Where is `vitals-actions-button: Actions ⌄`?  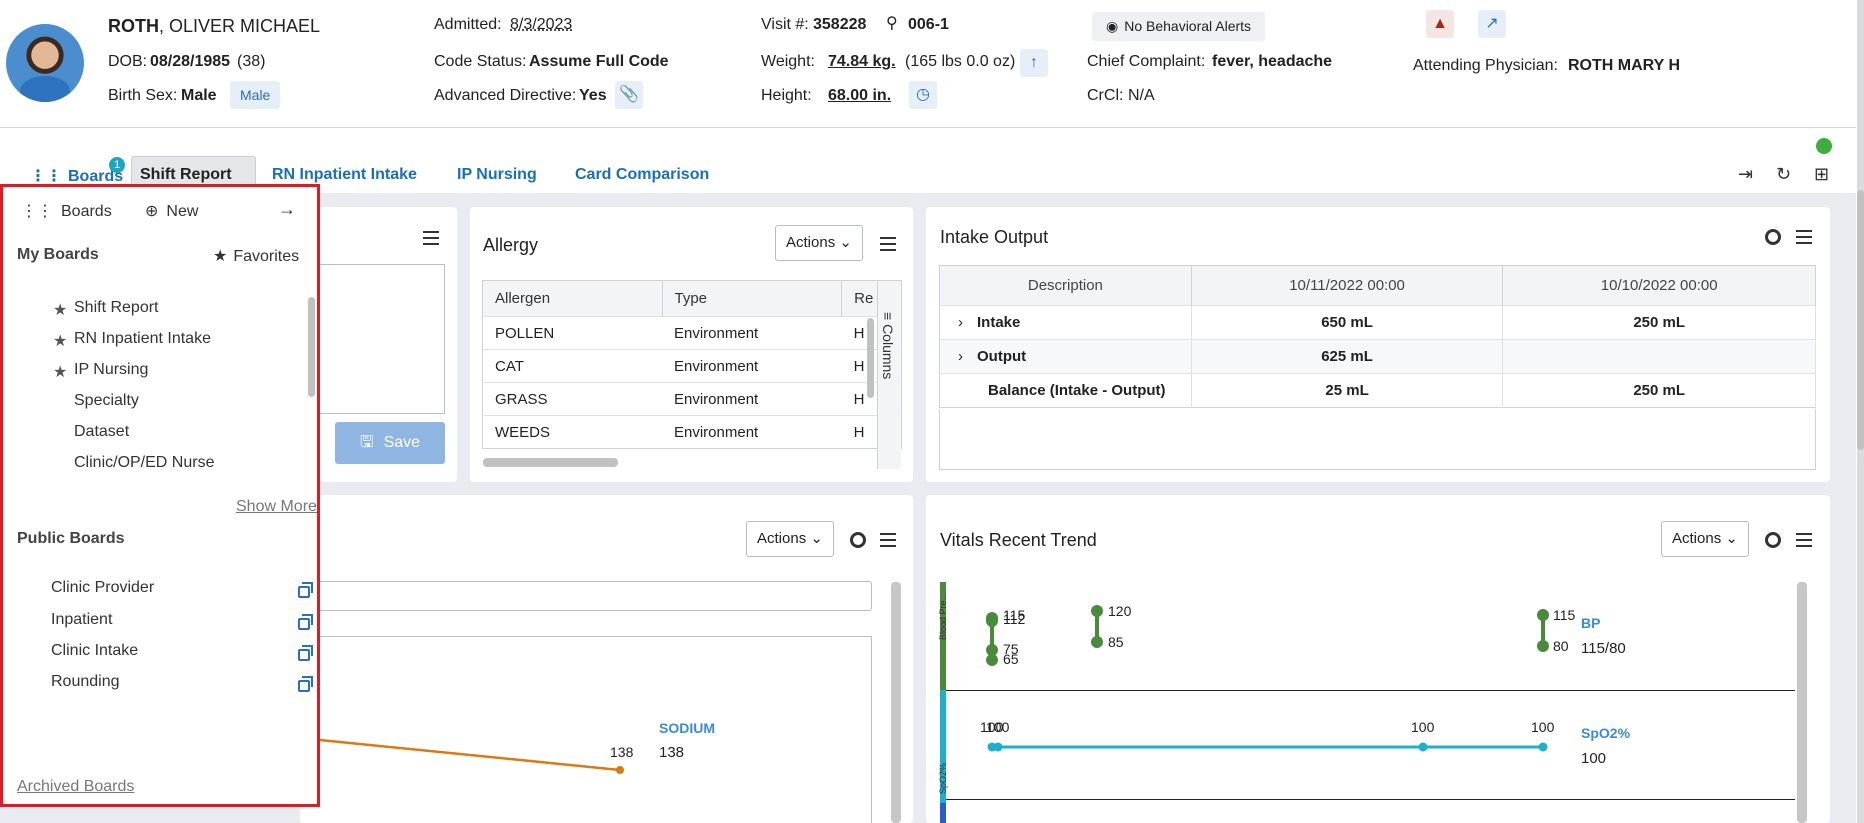 vitals-actions-button: Actions ⌄ is located at coordinates (1705, 539).